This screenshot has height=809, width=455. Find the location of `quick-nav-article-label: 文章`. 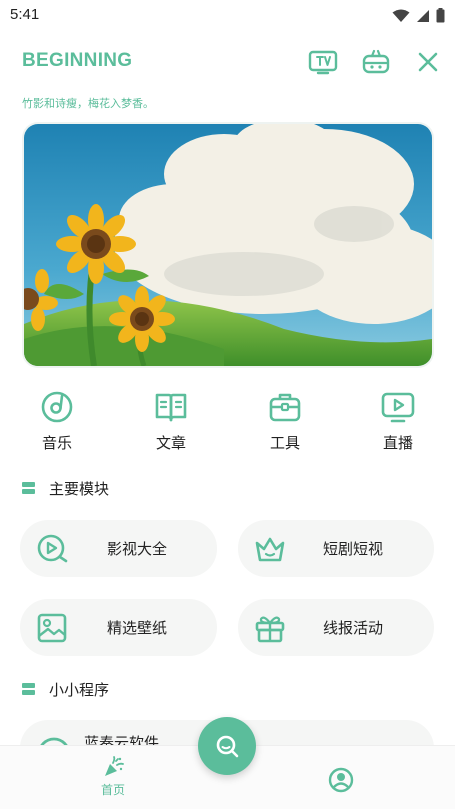

quick-nav-article-label: 文章 is located at coordinates (170, 443).